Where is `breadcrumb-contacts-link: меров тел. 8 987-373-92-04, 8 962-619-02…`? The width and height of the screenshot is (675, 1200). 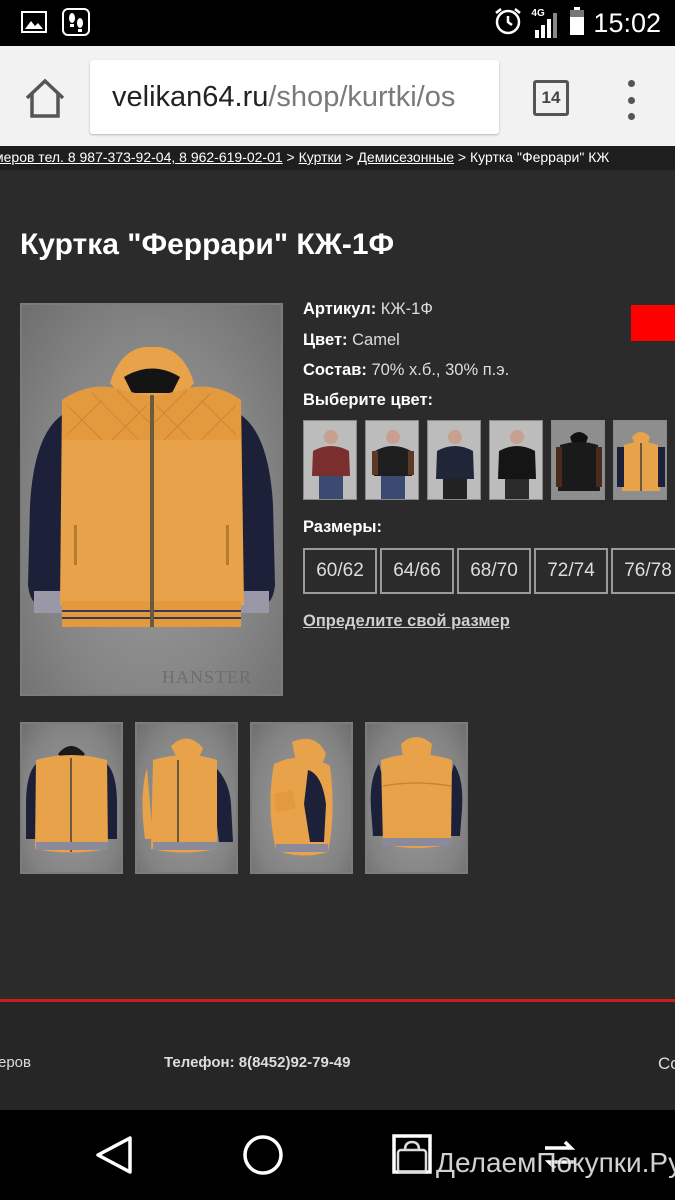
breadcrumb-contacts-link: меров тел. 8 987-373-92-04, 8 962-619-02… is located at coordinates (141, 157).